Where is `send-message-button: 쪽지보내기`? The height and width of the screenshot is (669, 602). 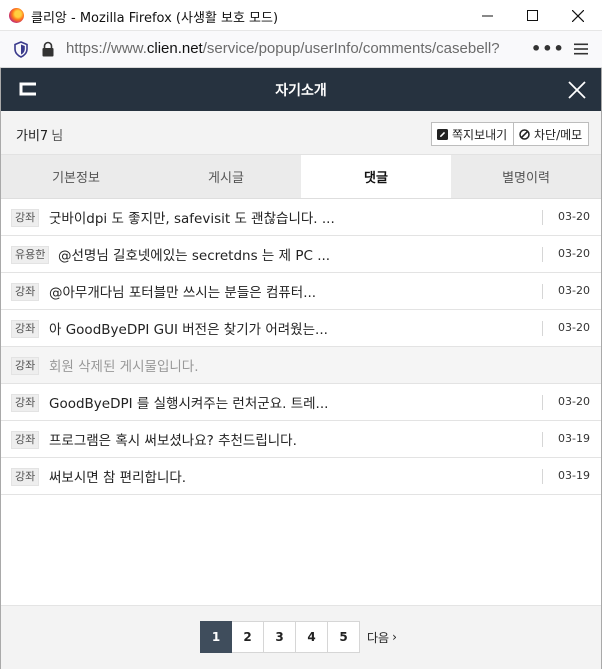
send-message-button: 쪽지보내기 is located at coordinates (473, 134).